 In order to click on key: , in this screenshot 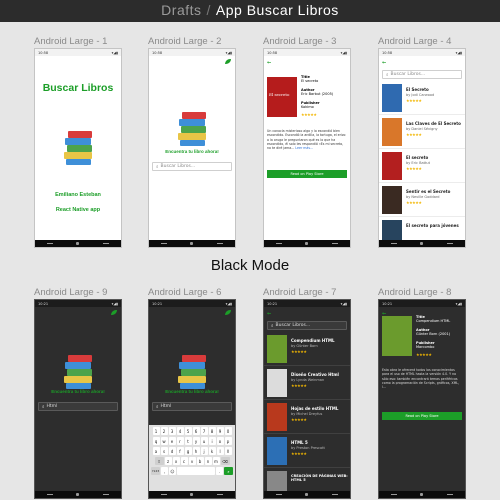, I will do `click(164, 471)`.